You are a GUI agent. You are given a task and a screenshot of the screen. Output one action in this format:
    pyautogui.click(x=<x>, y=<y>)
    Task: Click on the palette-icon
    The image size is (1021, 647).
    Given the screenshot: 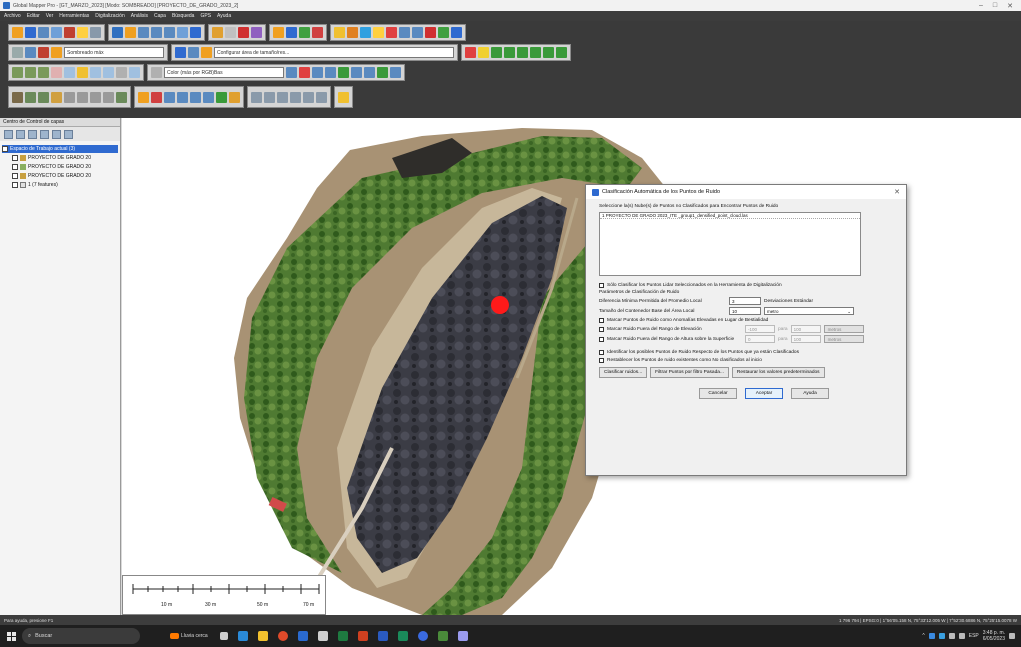 What is the action you would take?
    pyautogui.click(x=156, y=72)
    